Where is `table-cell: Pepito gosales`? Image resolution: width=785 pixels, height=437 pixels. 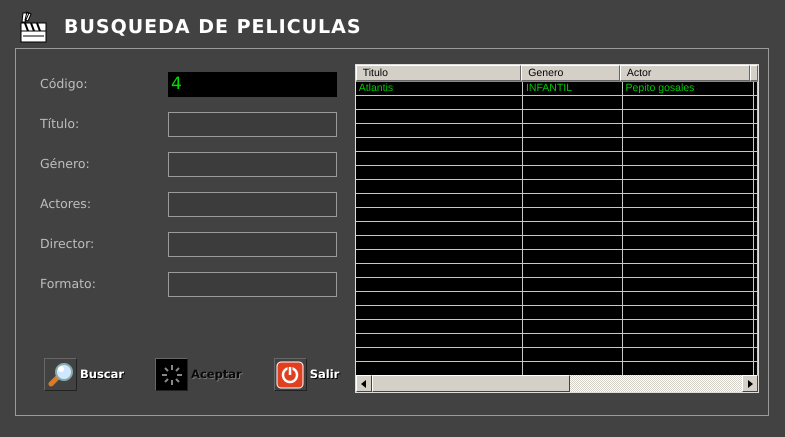
table-cell: Pepito gosales is located at coordinates (688, 88).